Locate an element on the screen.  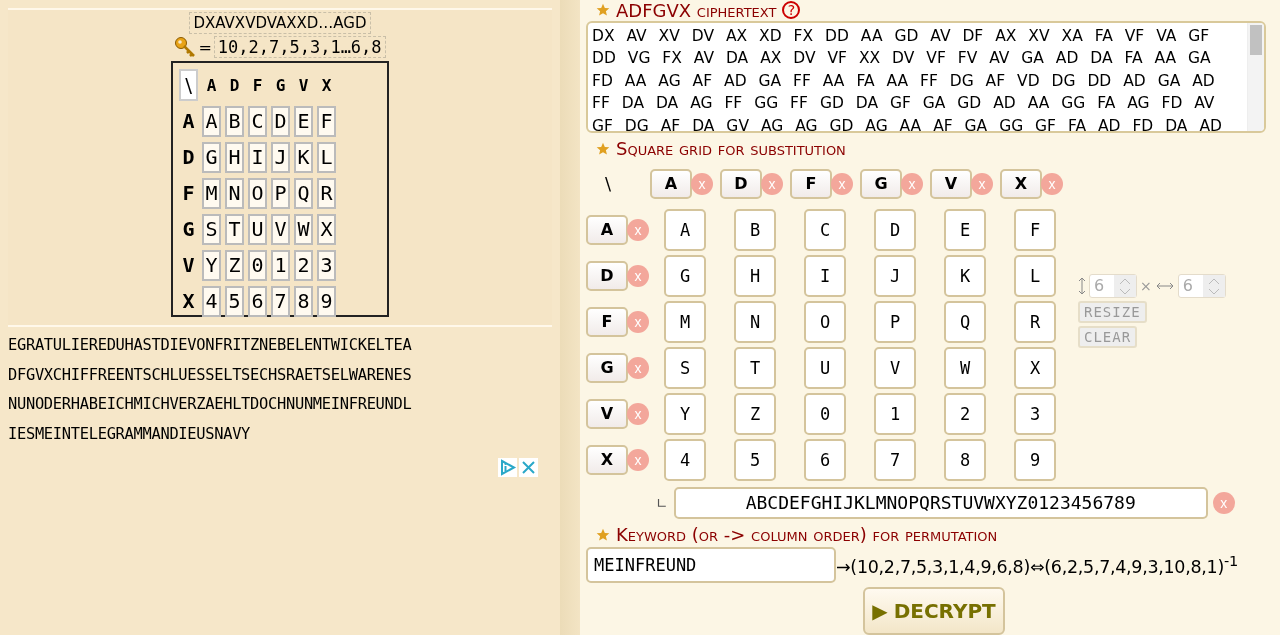
column-header: A is located at coordinates (211, 85).